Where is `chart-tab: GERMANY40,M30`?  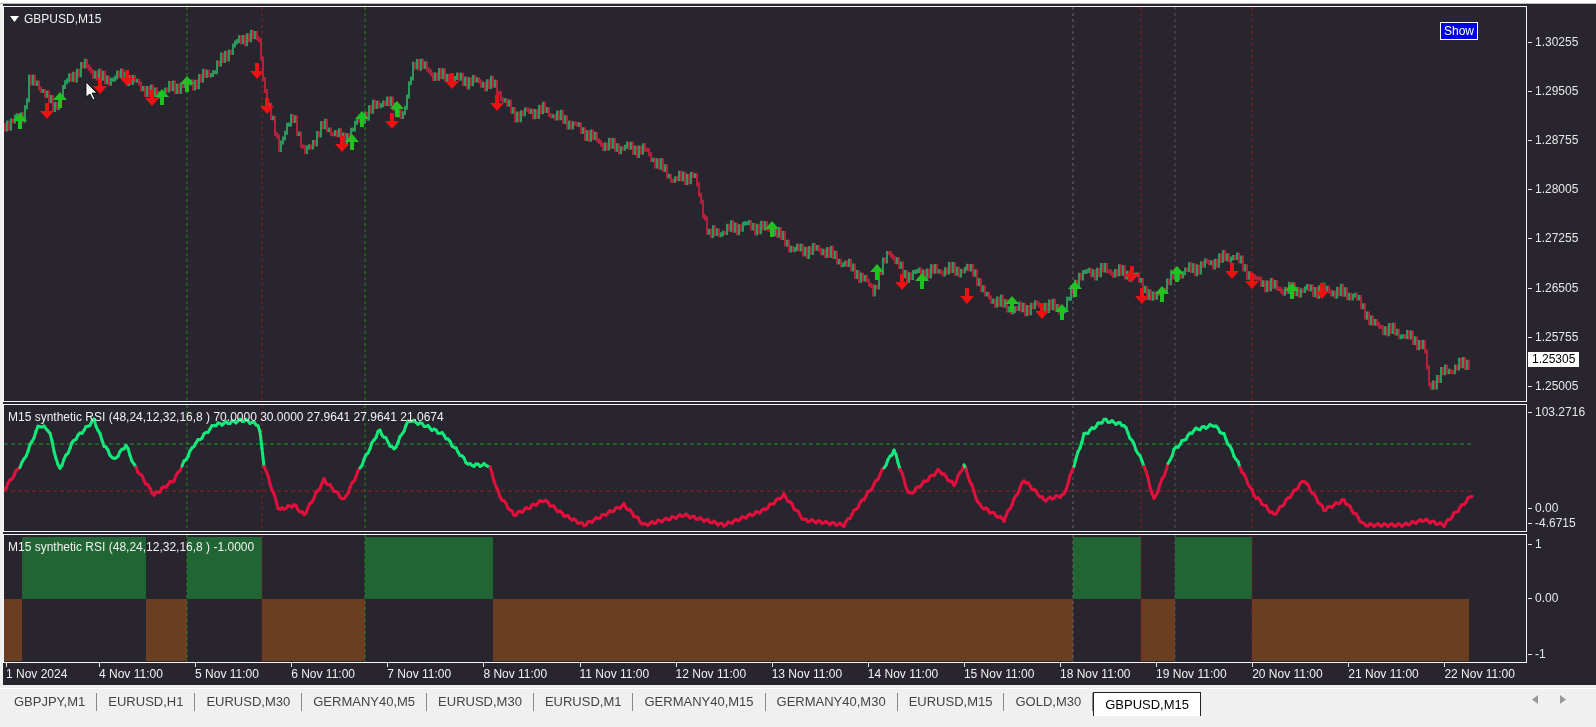 chart-tab: GERMANY40,M30 is located at coordinates (831, 702).